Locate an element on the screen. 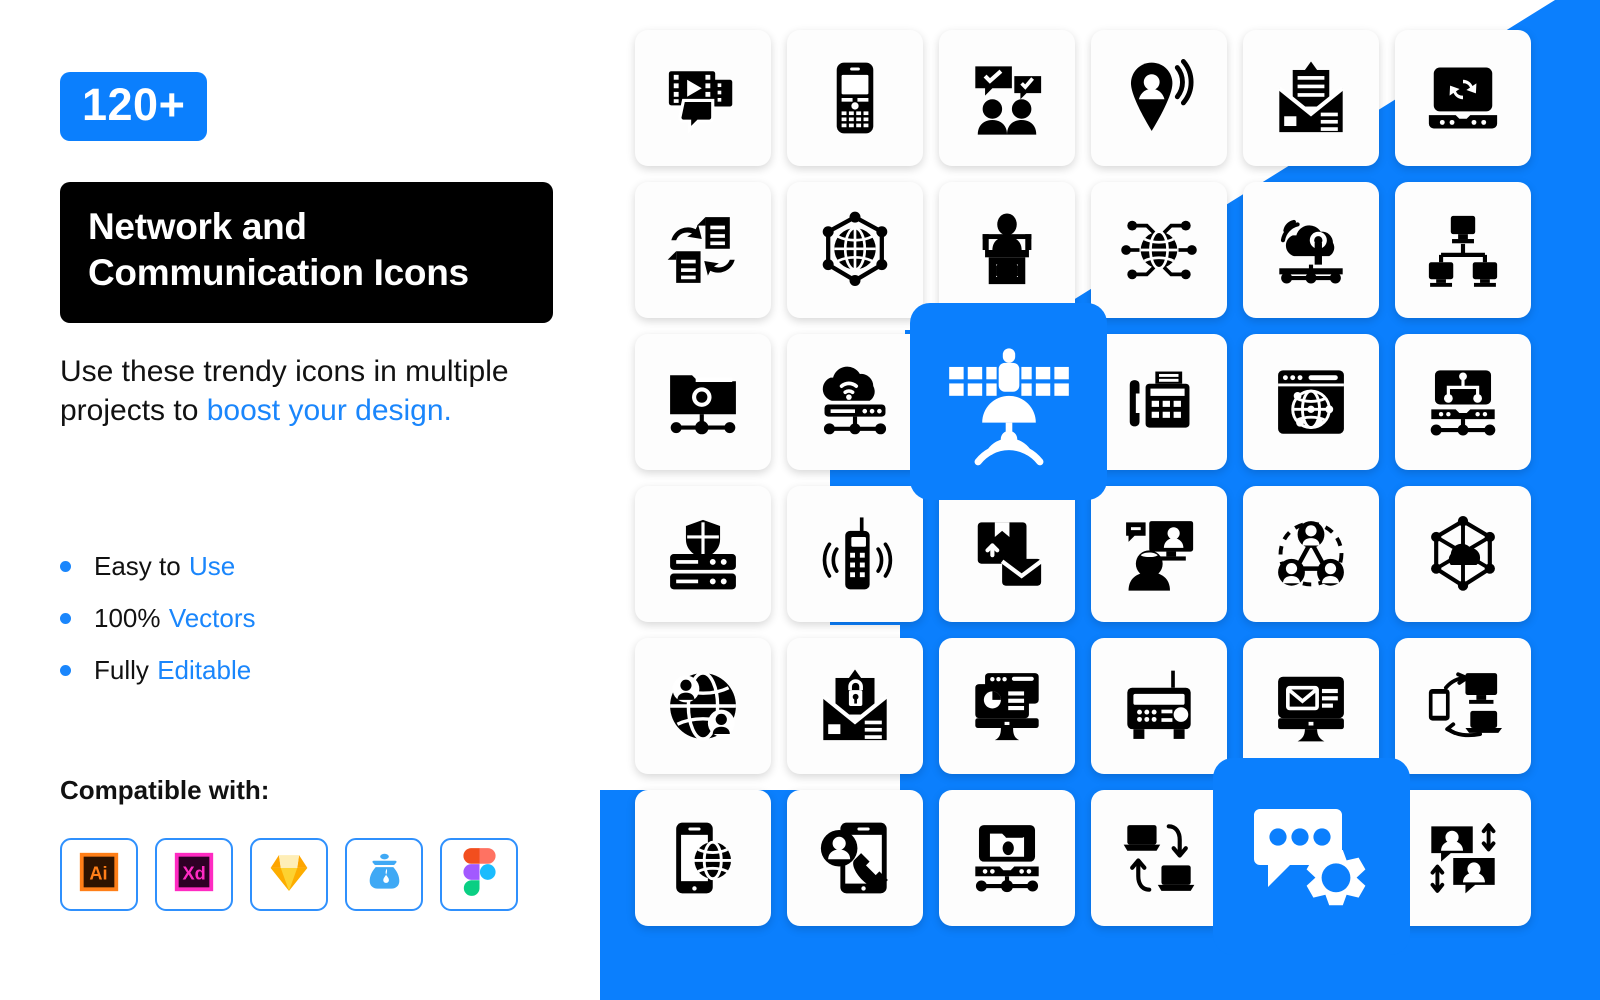 The height and width of the screenshot is (1000, 1600). parcel-mail-icon is located at coordinates (1007, 554).